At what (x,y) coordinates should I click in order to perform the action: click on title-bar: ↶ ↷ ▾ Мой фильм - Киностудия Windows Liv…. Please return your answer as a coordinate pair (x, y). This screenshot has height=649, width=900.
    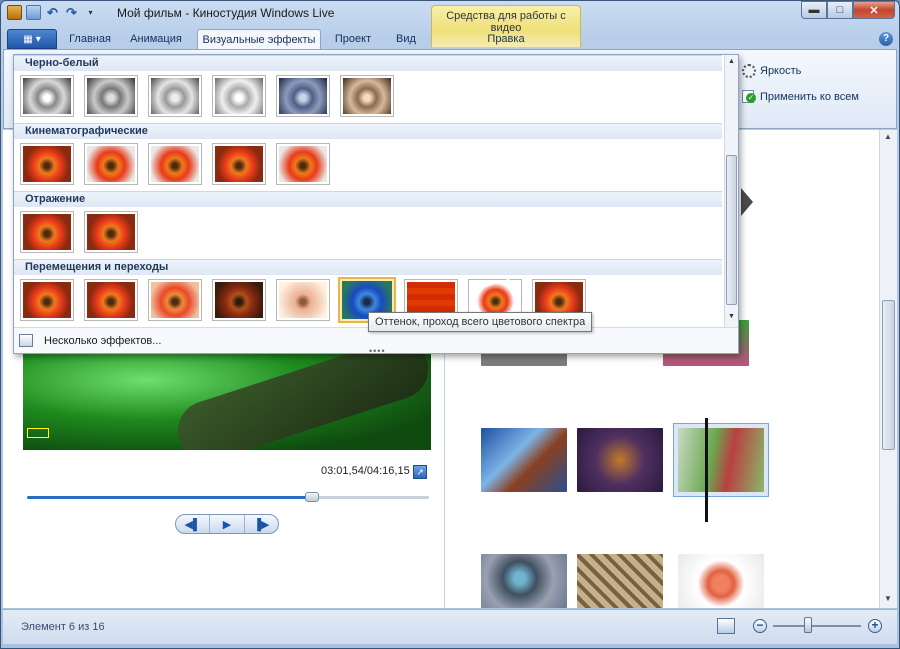
    Looking at the image, I should click on (450, 24).